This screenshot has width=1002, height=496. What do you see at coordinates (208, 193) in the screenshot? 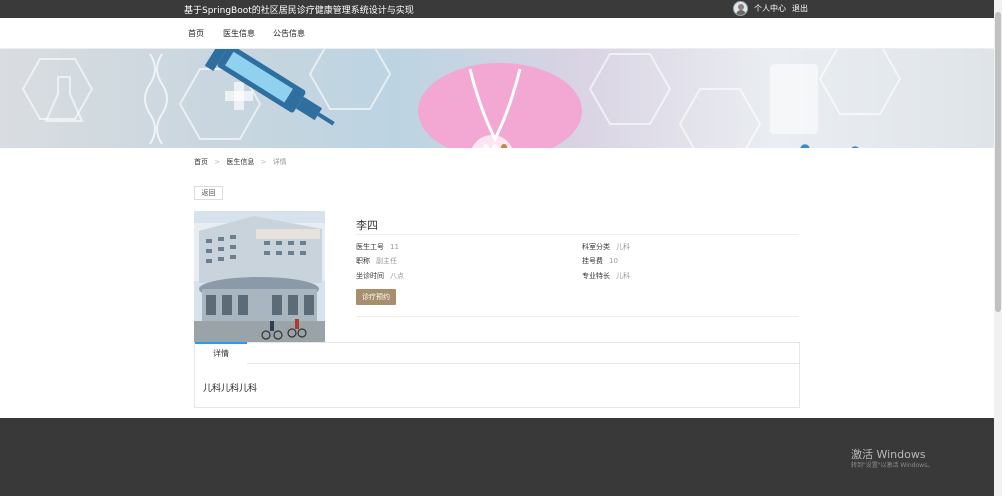
I see `back-button: 返回` at bounding box center [208, 193].